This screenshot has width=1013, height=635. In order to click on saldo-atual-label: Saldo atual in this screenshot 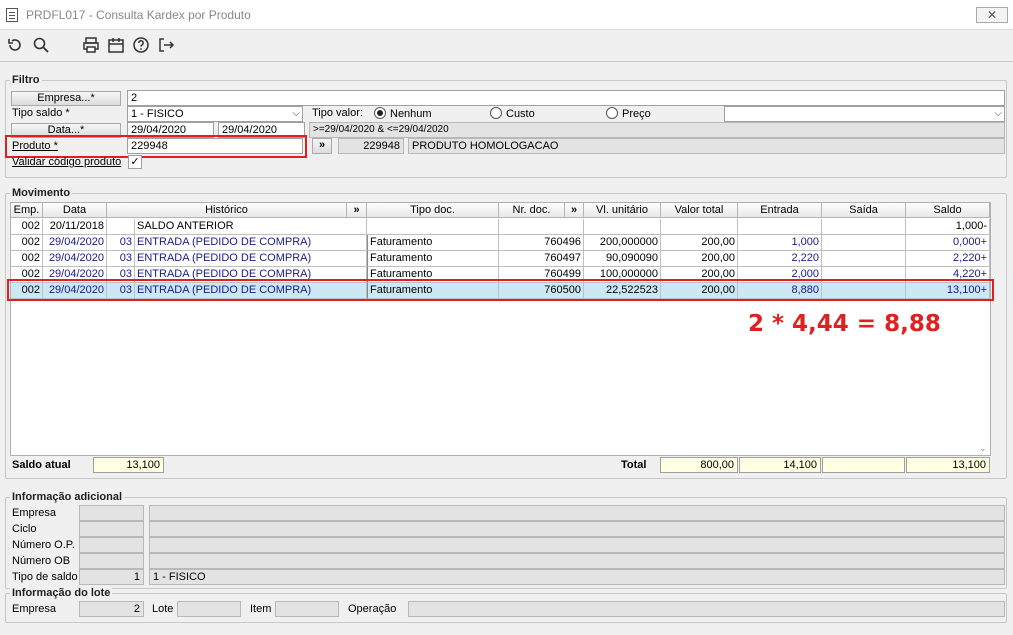, I will do `click(41, 465)`.